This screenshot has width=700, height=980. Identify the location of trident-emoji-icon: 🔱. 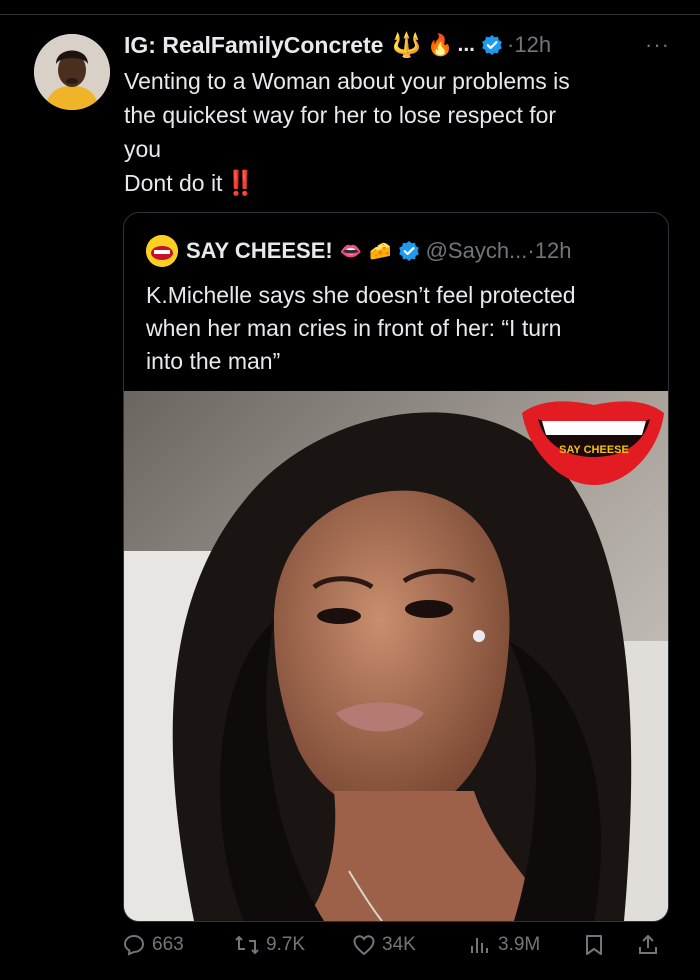
(406, 45).